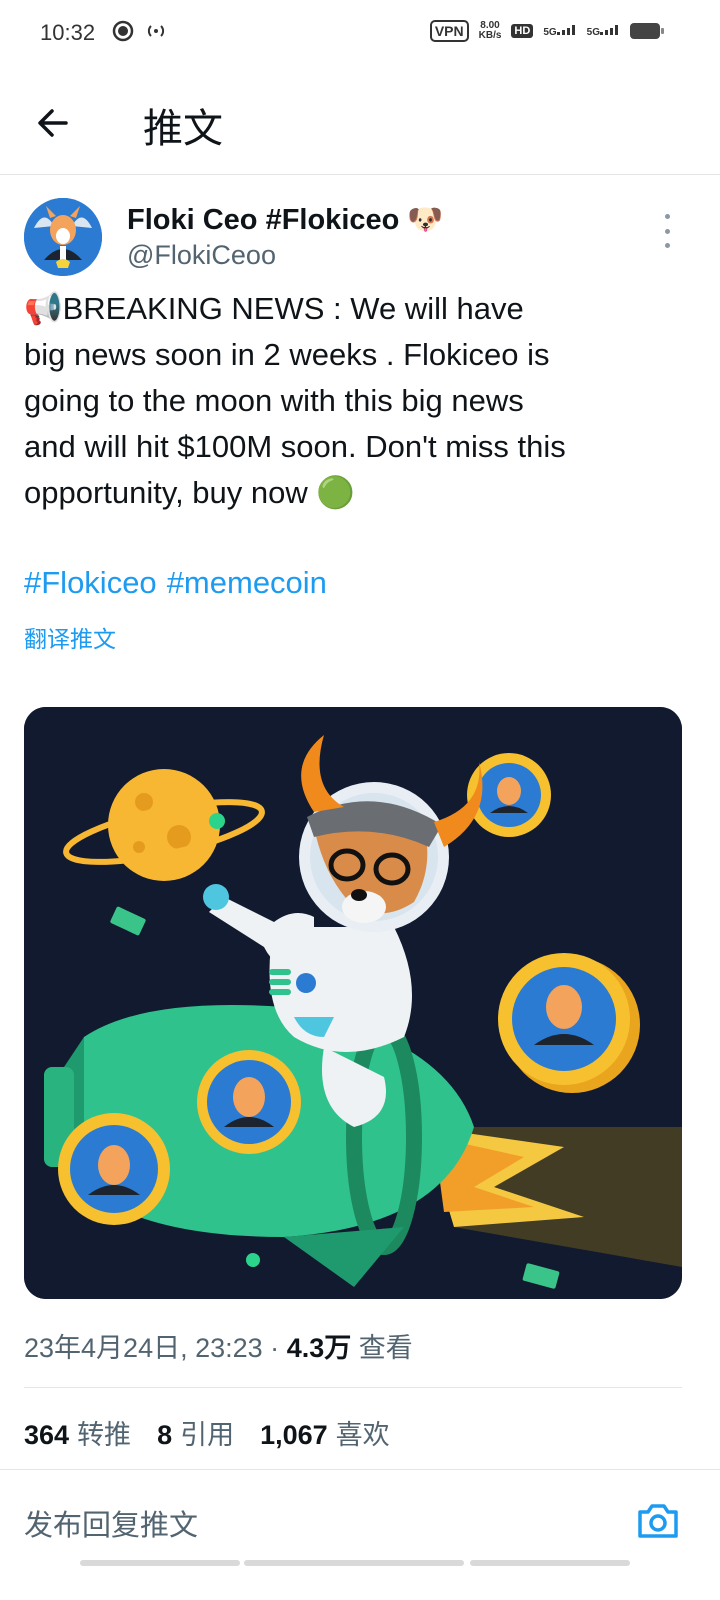  What do you see at coordinates (658, 1520) in the screenshot?
I see `camera-icon` at bounding box center [658, 1520].